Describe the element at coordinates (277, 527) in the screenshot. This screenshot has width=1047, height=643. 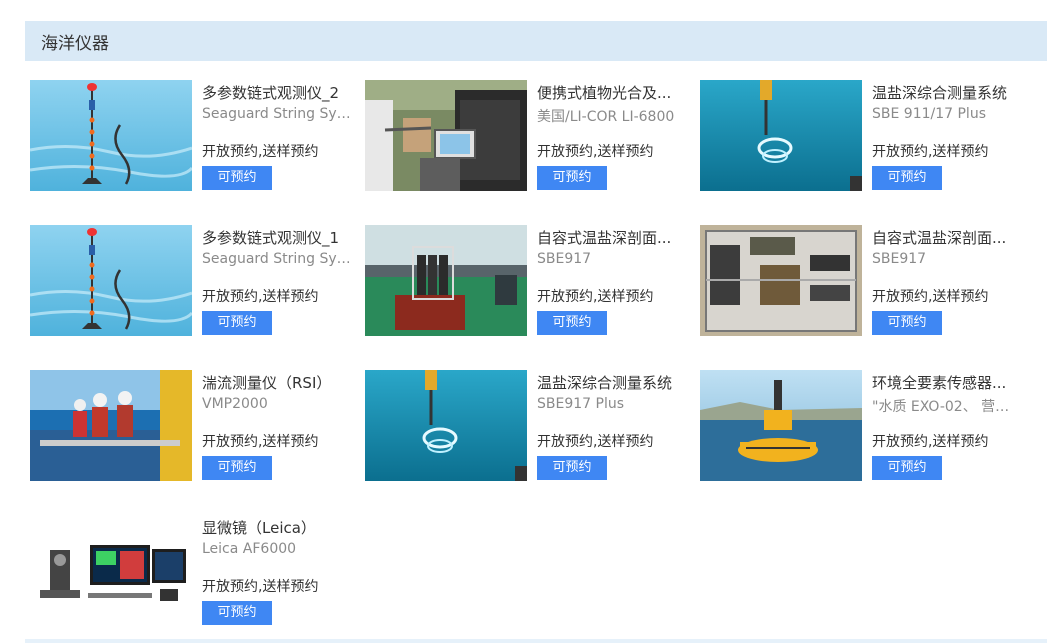
I see `instrument-name: 显微镜（Leica）` at that location.